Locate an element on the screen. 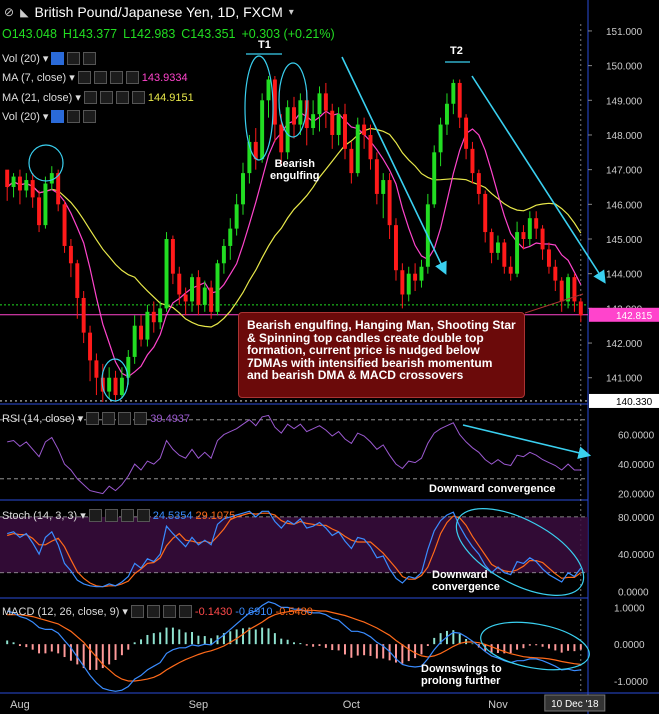  legend-vol-2: Vol (20) ▾ is located at coordinates (49, 116).